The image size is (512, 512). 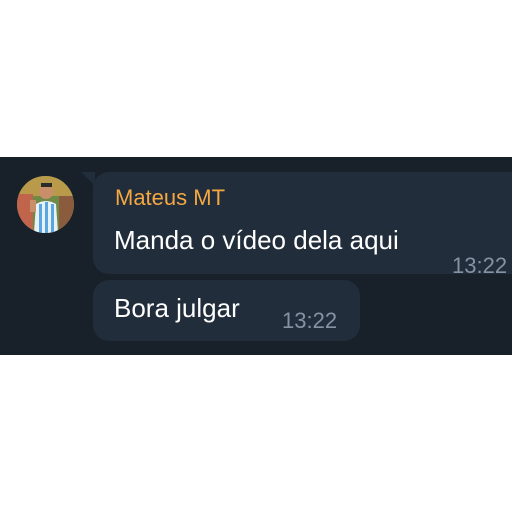 I want to click on sender-avatar, so click(x=45, y=204).